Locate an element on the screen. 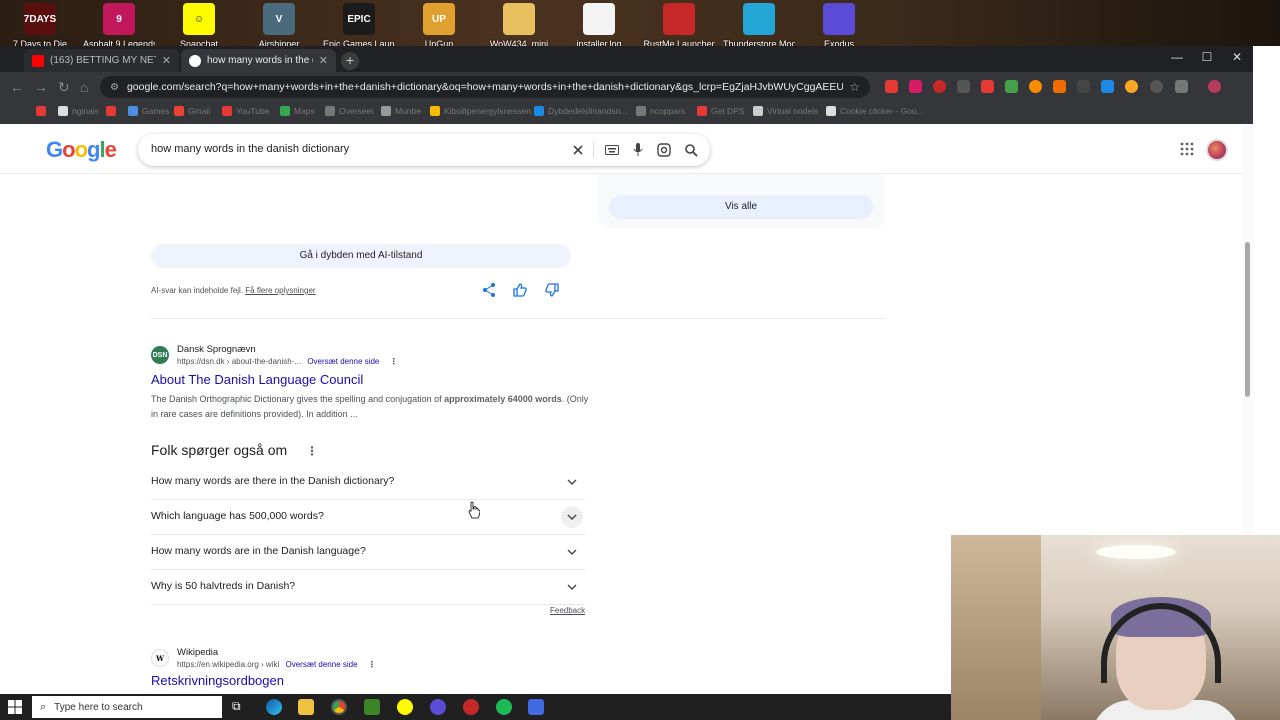  site-info-icon: ⚙ is located at coordinates (114, 87).